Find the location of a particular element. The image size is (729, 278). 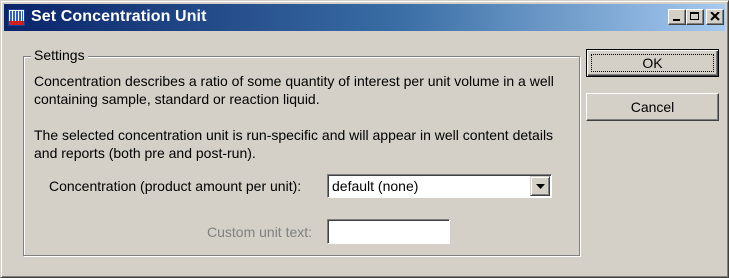

app-grid-icon is located at coordinates (16, 17).